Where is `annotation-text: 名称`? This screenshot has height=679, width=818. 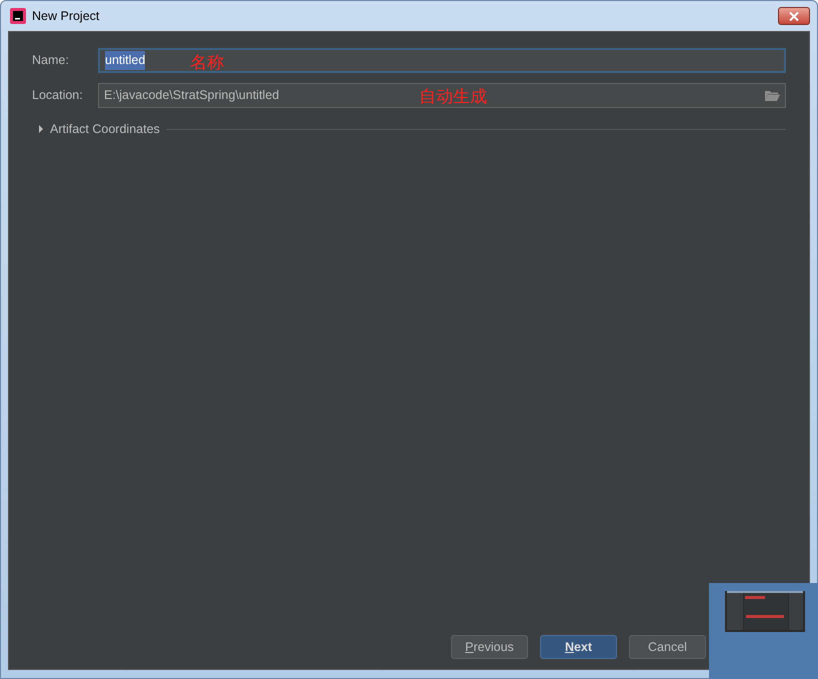 annotation-text: 名称 is located at coordinates (207, 63).